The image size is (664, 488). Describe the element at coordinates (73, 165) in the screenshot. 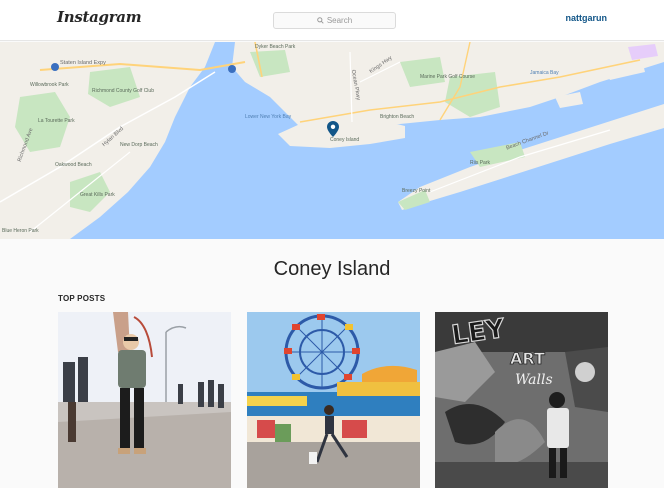

I see `map-label-oakwood: Oakwood Beach` at that location.